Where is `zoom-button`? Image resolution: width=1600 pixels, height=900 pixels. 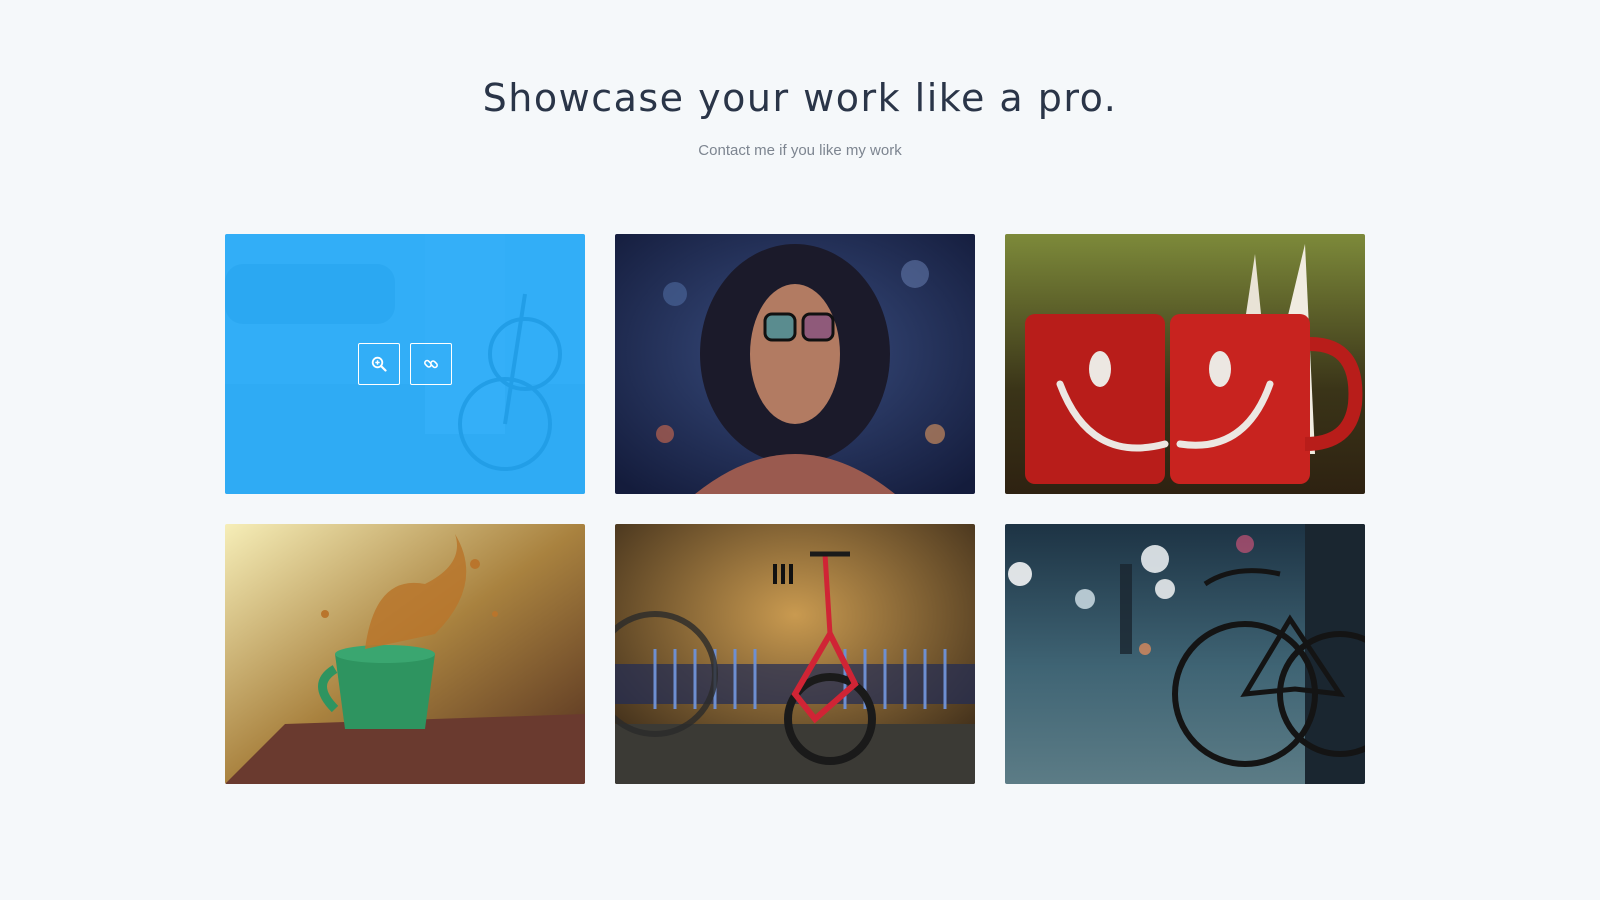 zoom-button is located at coordinates (379, 364).